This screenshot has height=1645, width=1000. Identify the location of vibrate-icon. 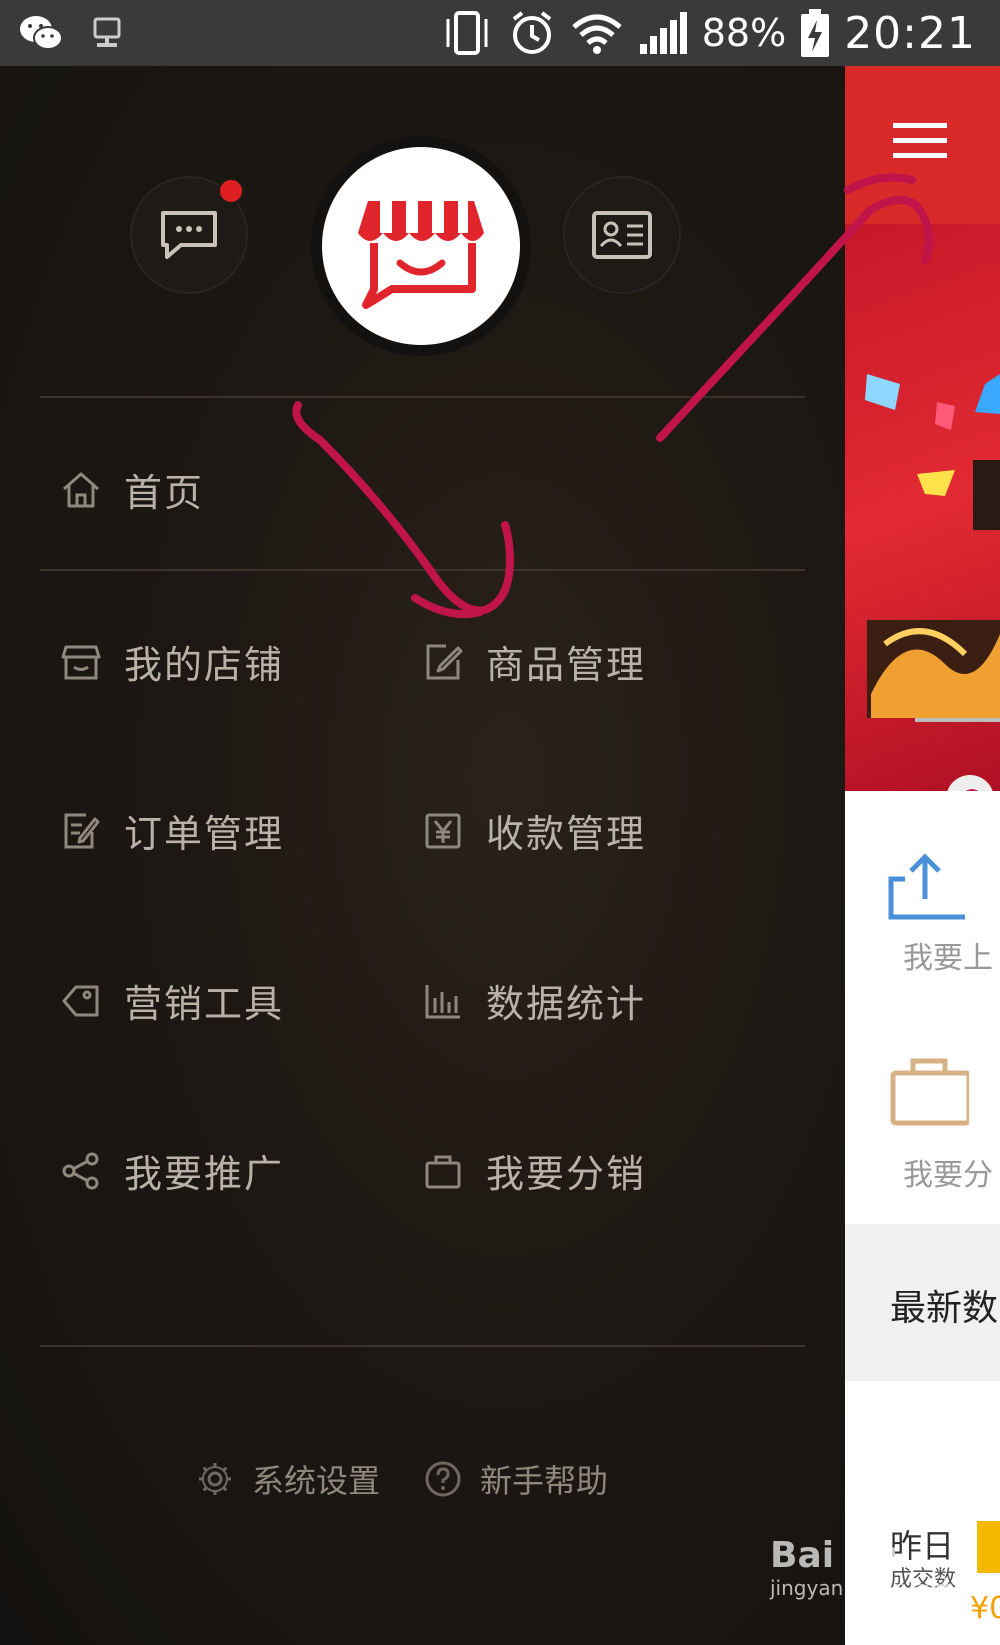
(467, 33).